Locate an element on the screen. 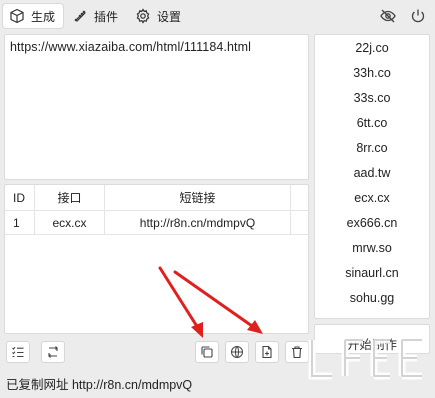 The height and width of the screenshot is (398, 435). column-header-short: 短链接 is located at coordinates (198, 197).